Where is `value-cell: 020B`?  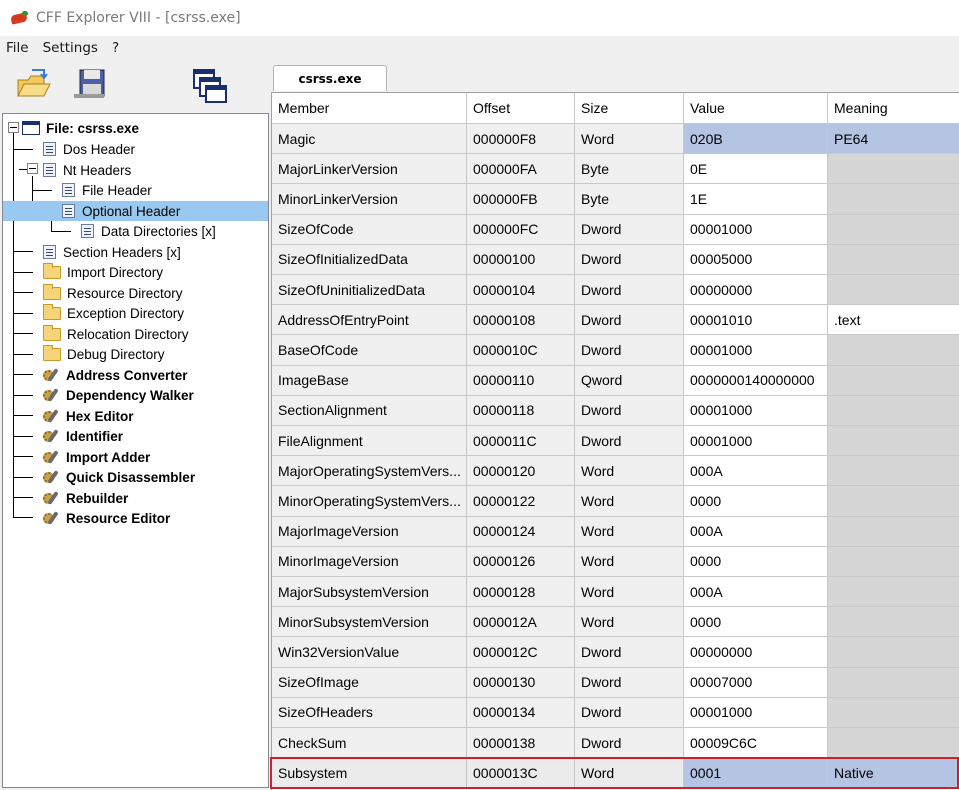
value-cell: 020B is located at coordinates (756, 139).